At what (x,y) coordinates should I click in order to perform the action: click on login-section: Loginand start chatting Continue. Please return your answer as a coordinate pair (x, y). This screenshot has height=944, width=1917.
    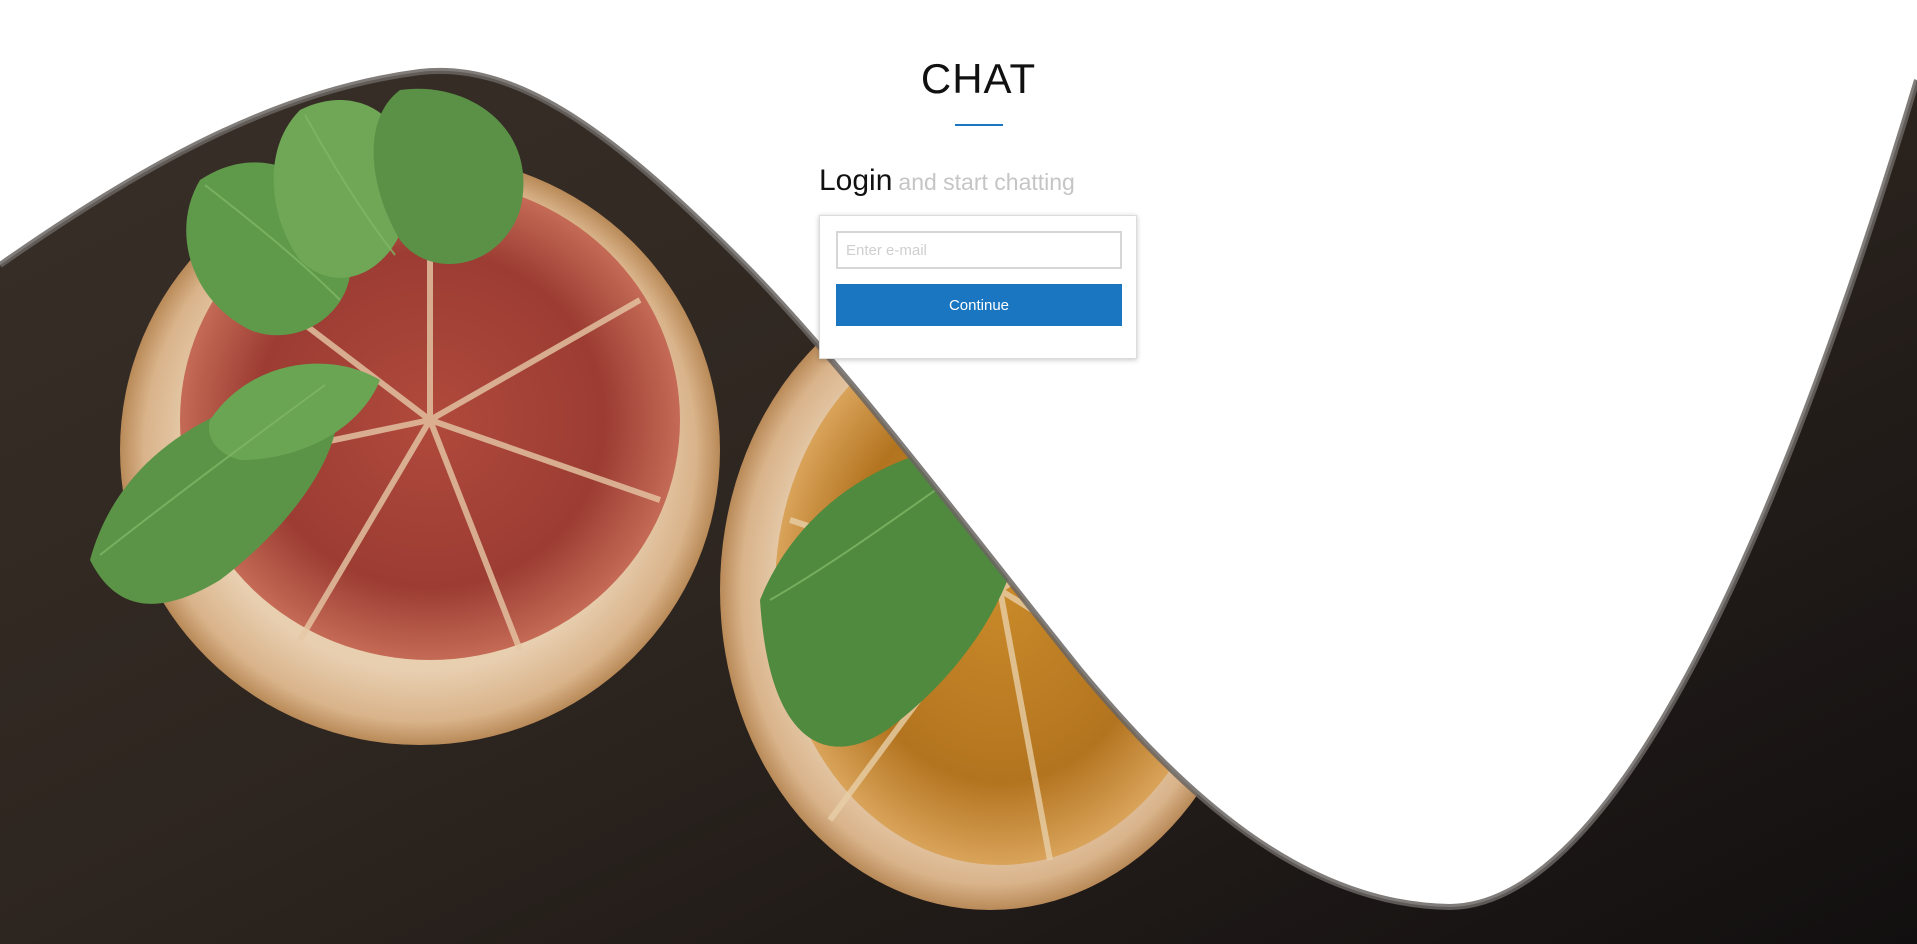
    Looking at the image, I should click on (979, 260).